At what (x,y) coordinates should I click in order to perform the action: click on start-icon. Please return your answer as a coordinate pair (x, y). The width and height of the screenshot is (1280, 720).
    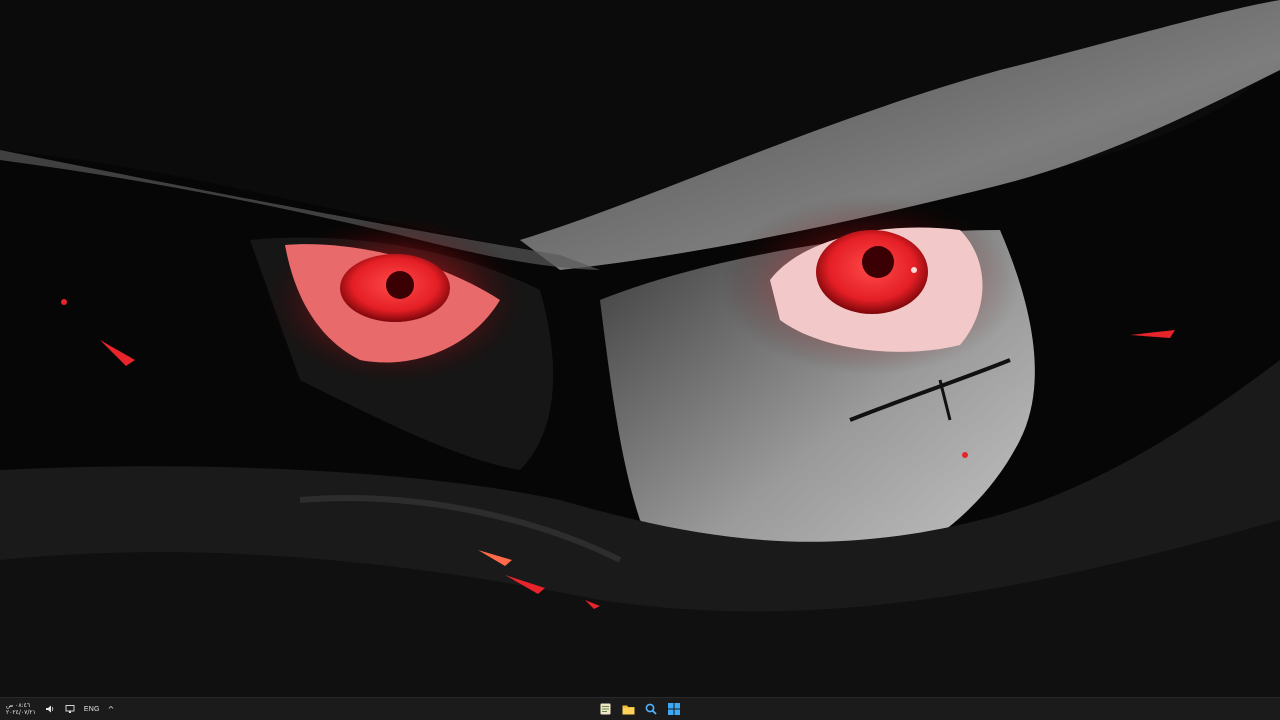
    Looking at the image, I should click on (674, 709).